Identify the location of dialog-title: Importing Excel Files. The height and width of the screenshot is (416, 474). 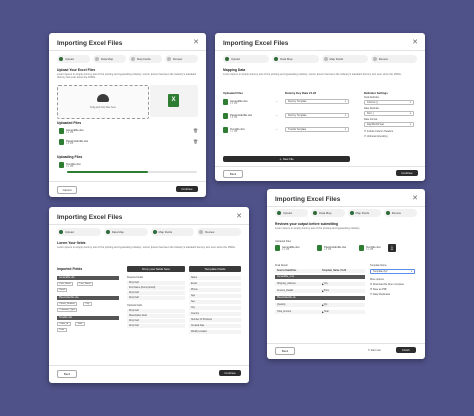
(256, 43).